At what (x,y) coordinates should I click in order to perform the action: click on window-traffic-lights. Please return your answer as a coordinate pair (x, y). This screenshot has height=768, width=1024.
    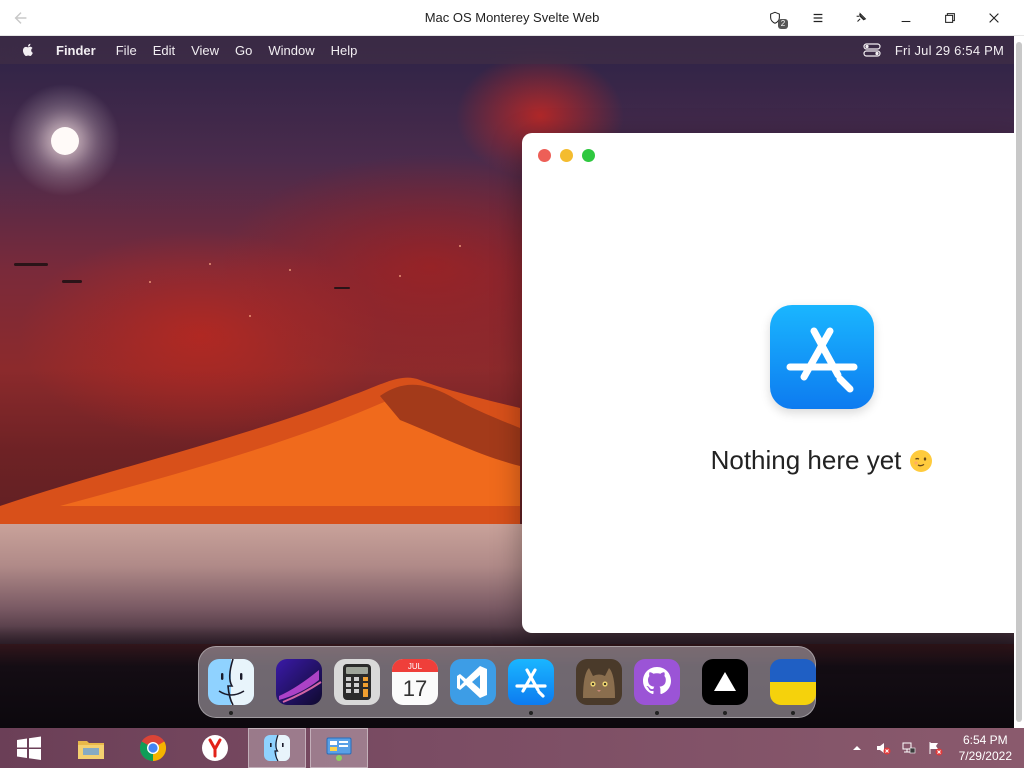
    Looking at the image, I should click on (566, 155).